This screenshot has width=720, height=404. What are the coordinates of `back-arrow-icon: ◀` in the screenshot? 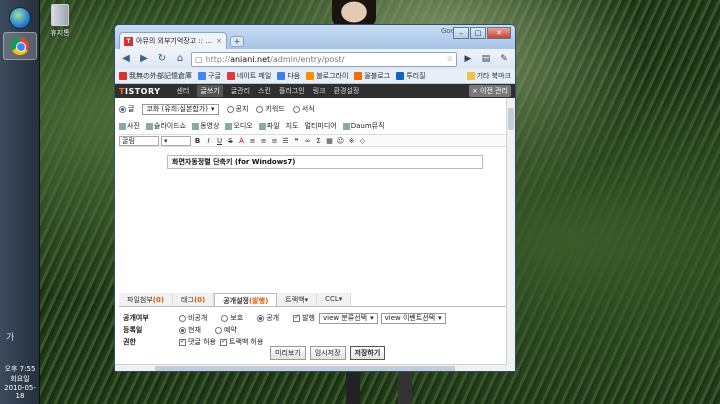 It's located at (126, 59).